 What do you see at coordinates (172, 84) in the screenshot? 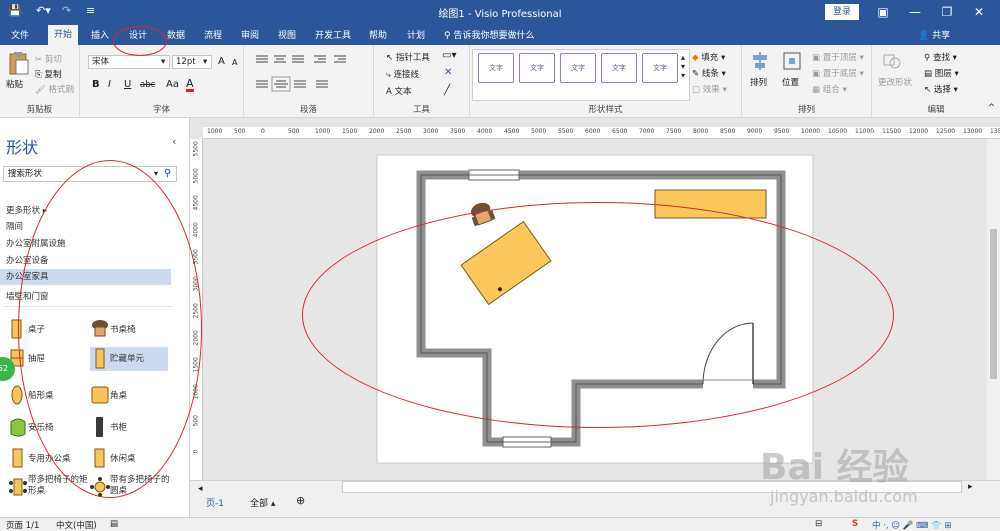
I see `change-case-button: Aa` at bounding box center [172, 84].